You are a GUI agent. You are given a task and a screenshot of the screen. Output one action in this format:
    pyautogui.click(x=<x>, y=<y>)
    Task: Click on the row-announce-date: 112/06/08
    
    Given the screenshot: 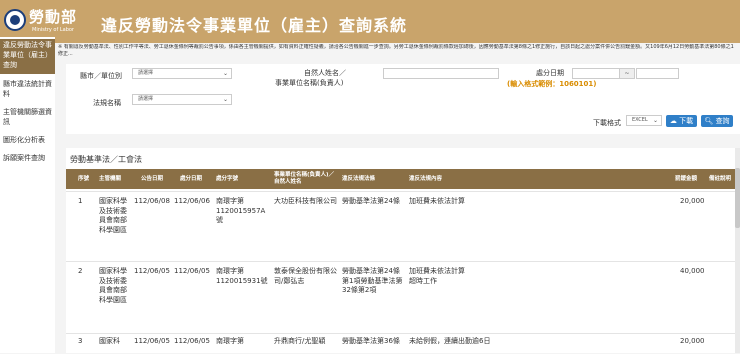 What is the action you would take?
    pyautogui.click(x=152, y=201)
    